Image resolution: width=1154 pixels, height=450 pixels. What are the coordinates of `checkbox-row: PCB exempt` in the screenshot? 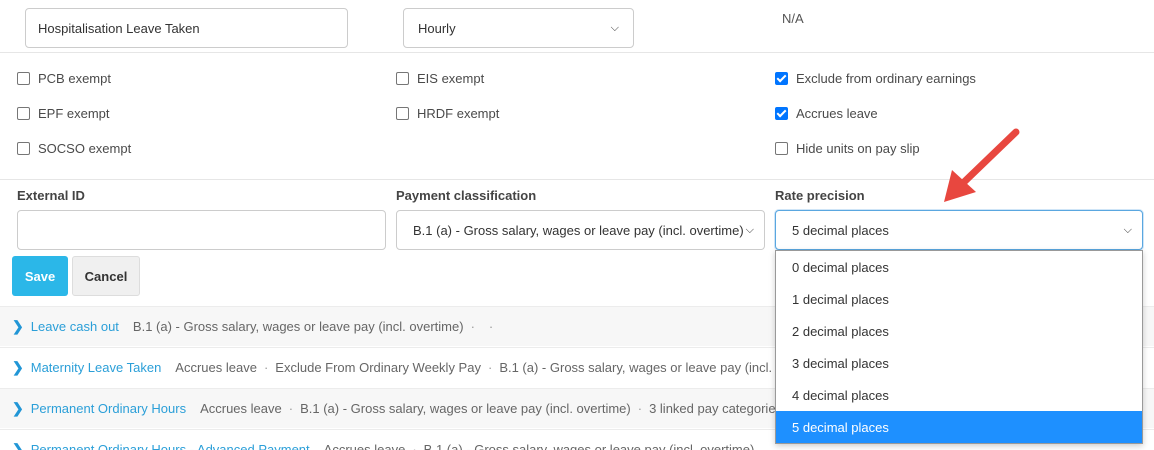 It's located at (64, 78).